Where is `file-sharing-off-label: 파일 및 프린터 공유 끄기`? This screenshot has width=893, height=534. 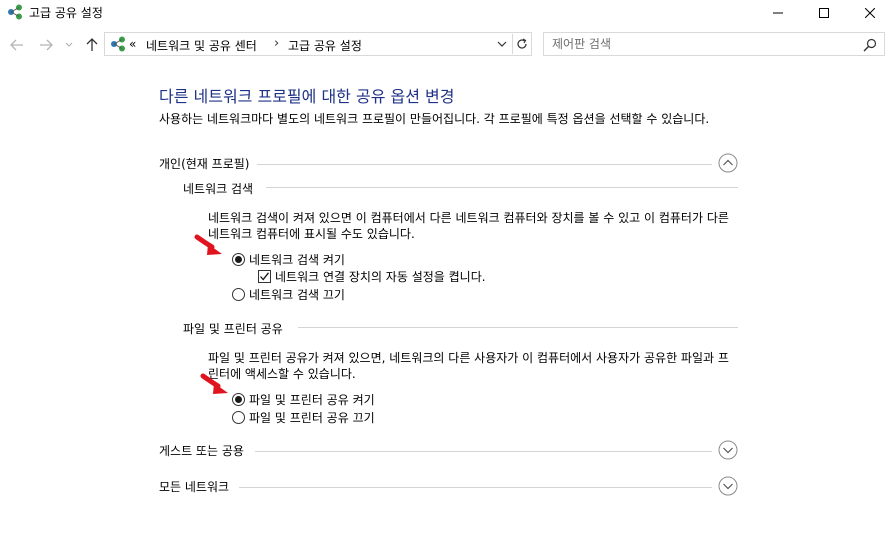
file-sharing-off-label: 파일 및 프린터 공유 끄기 is located at coordinates (312, 417).